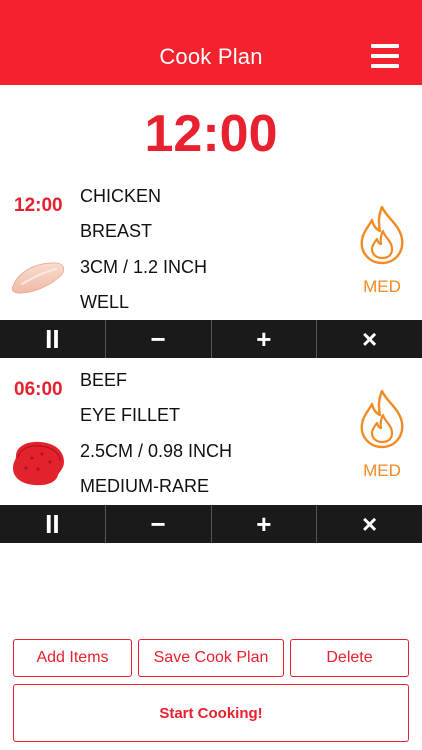 This screenshot has width=422, height=750. I want to click on item-food-cut: EYE FILLET, so click(130, 415).